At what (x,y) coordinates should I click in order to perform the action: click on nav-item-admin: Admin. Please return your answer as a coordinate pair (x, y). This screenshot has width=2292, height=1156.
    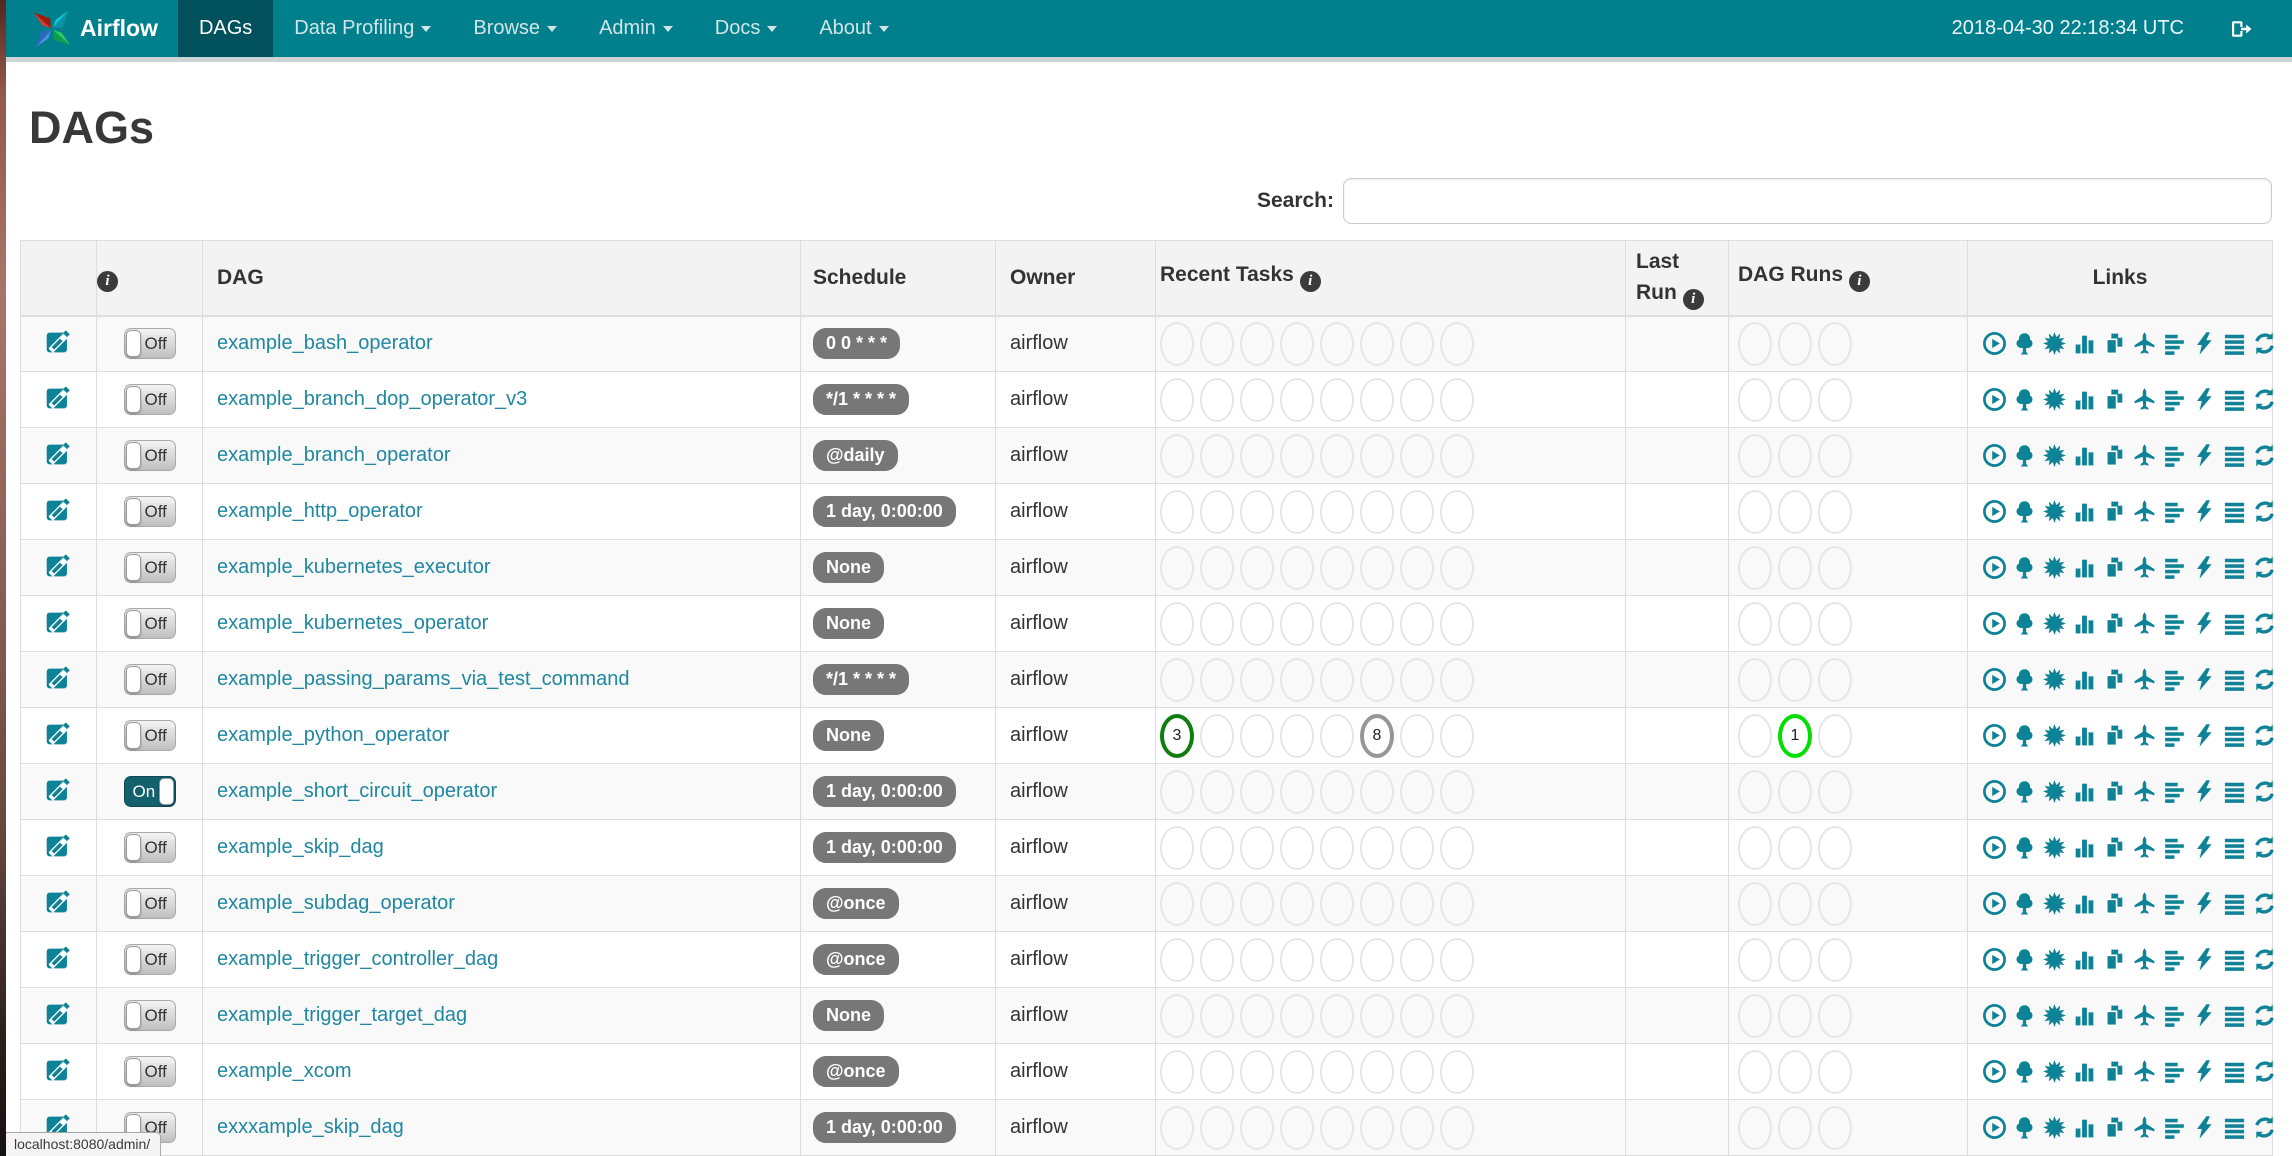
    Looking at the image, I should click on (636, 28).